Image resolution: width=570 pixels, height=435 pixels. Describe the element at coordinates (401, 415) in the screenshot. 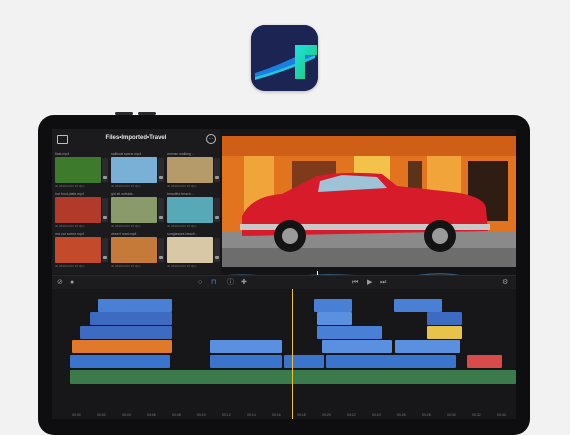

I see `ruler-tick: 00:26` at that location.